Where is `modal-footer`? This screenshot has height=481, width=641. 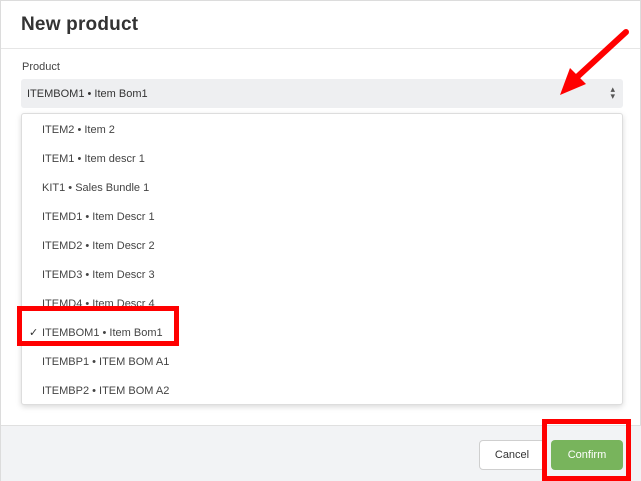
modal-footer is located at coordinates (321, 453).